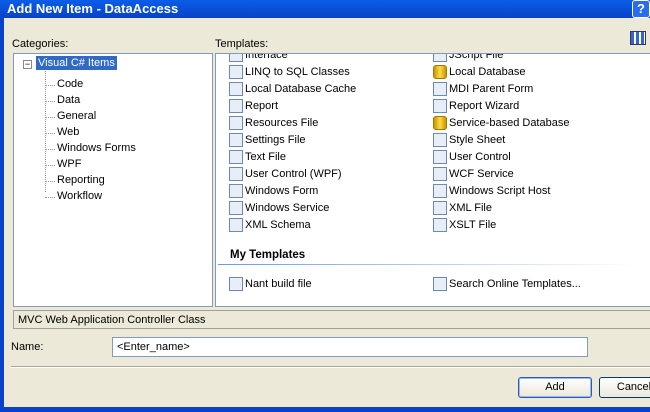  I want to click on template-xslt-file: XSLT File, so click(464, 225).